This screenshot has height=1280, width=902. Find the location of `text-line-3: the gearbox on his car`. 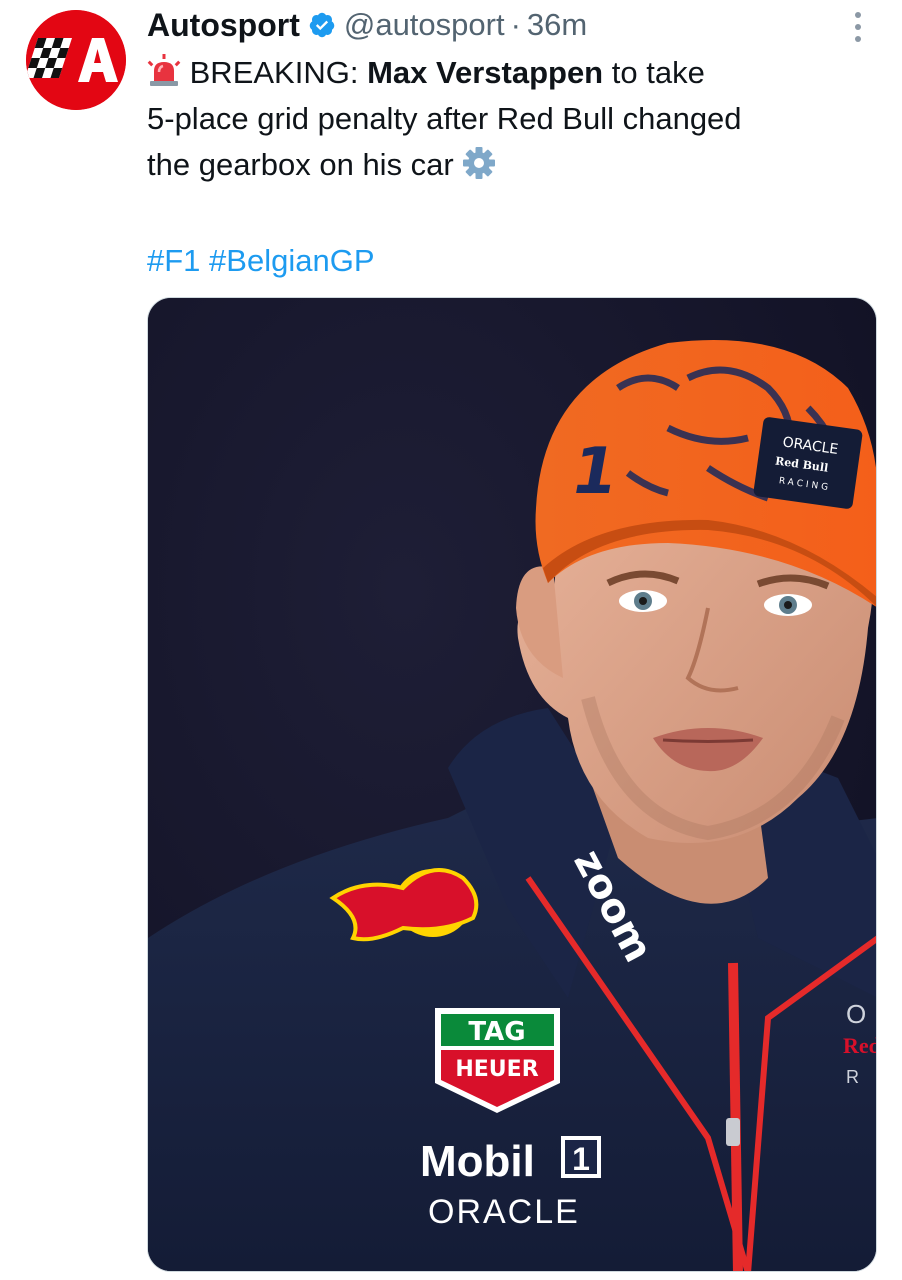

text-line-3: the gearbox on his car is located at coordinates (300, 164).